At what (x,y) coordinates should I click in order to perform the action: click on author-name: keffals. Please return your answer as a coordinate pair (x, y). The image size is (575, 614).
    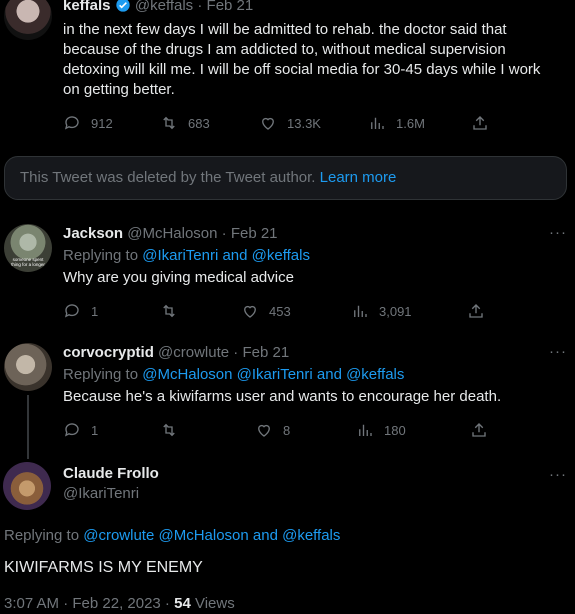
    Looking at the image, I should click on (87, 7).